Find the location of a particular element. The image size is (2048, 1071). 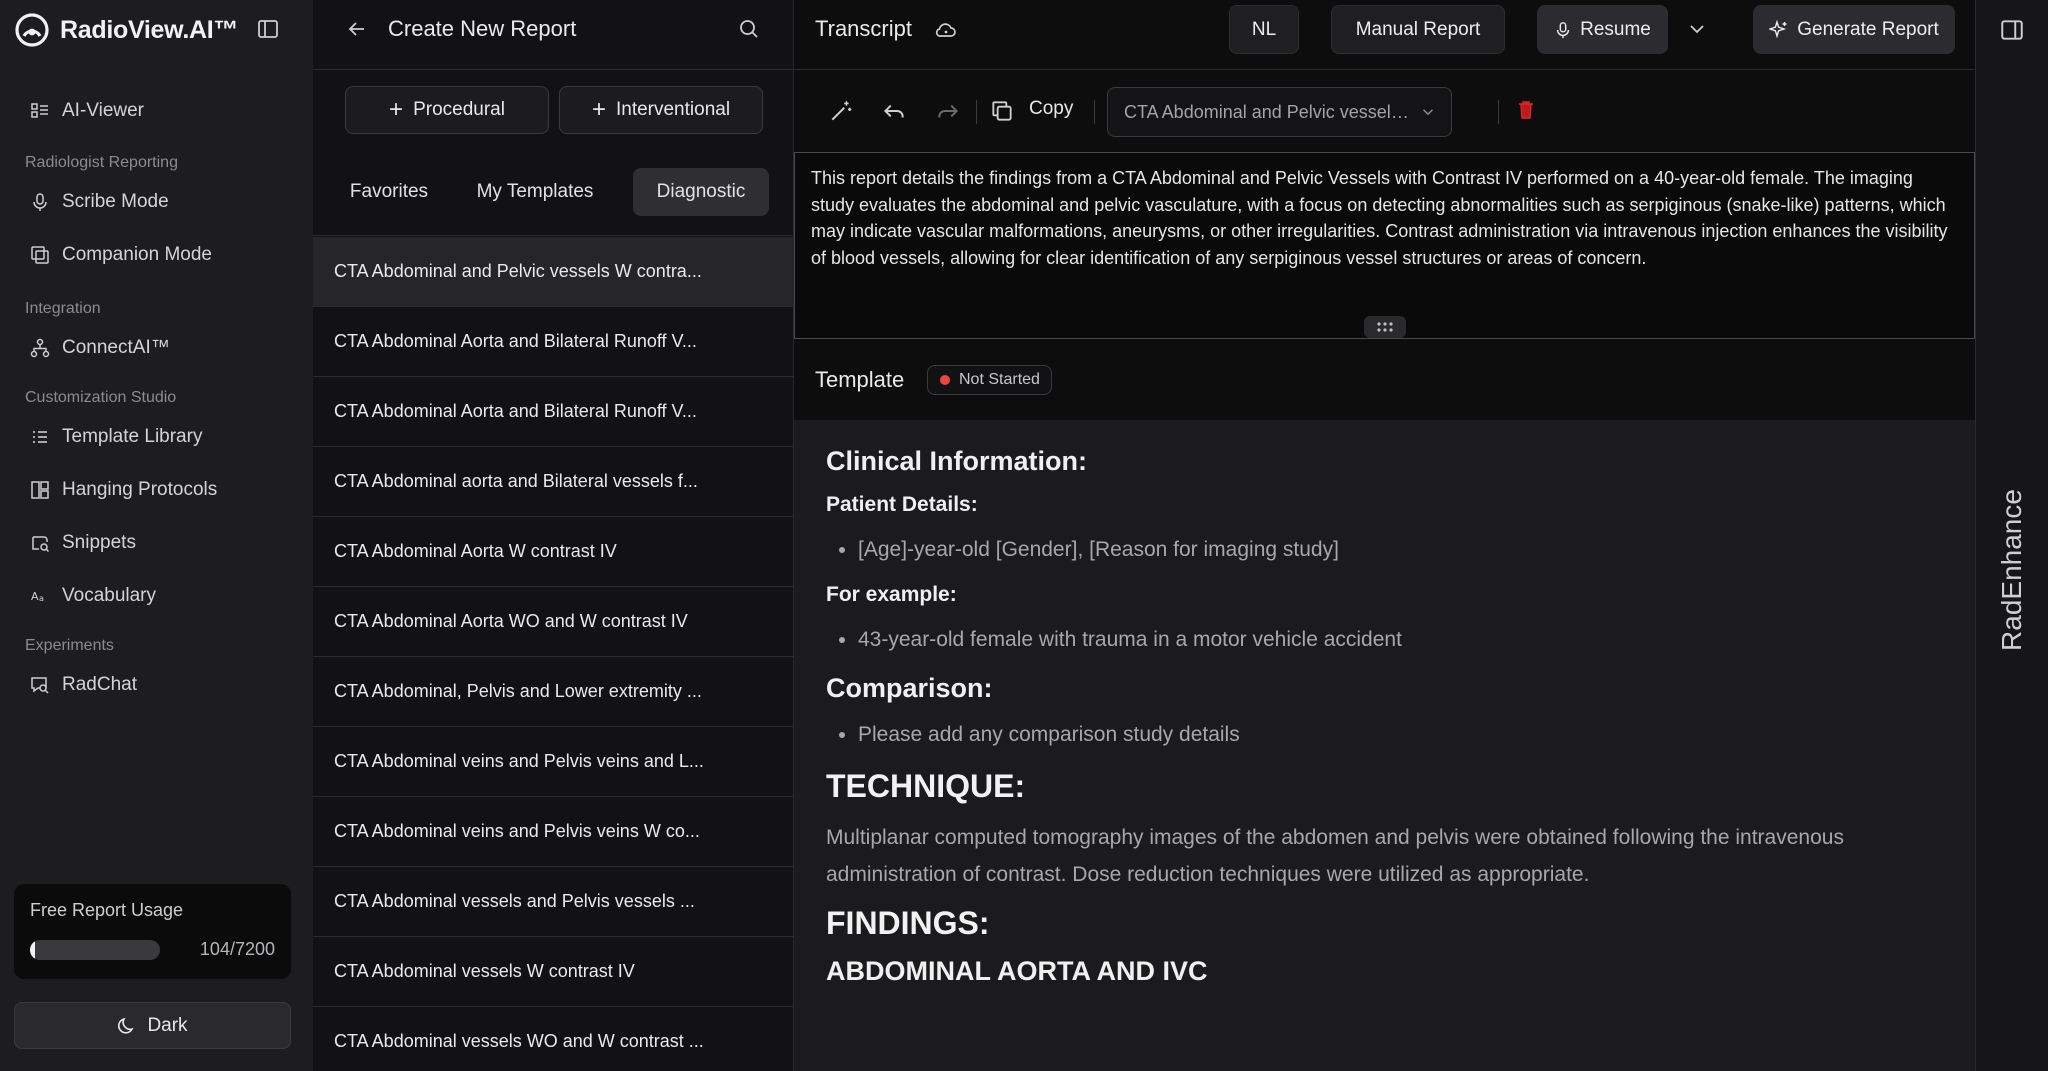

procedural-label: Procedural is located at coordinates (459, 109).